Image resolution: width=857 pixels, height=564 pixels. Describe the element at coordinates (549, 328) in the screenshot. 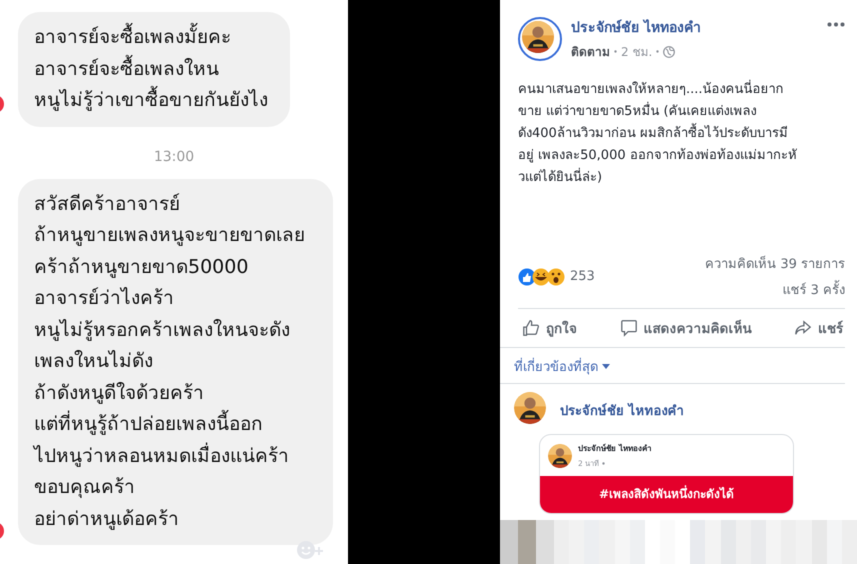

I see `like-button: ถูกใจ` at that location.